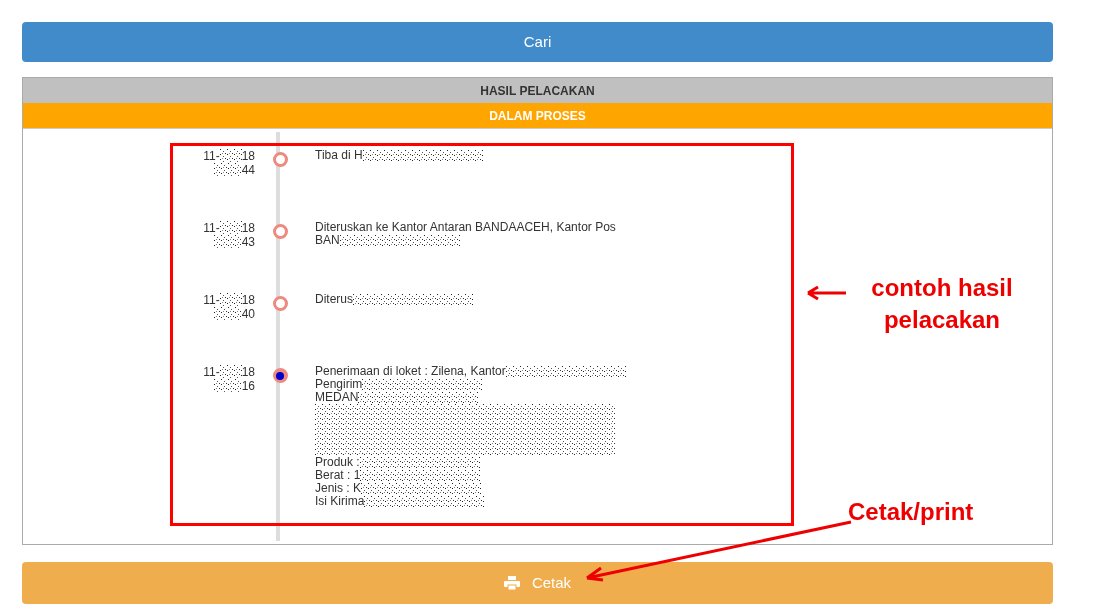 This screenshot has height=614, width=1093. Describe the element at coordinates (827, 293) in the screenshot. I see `callout-arrow` at that location.